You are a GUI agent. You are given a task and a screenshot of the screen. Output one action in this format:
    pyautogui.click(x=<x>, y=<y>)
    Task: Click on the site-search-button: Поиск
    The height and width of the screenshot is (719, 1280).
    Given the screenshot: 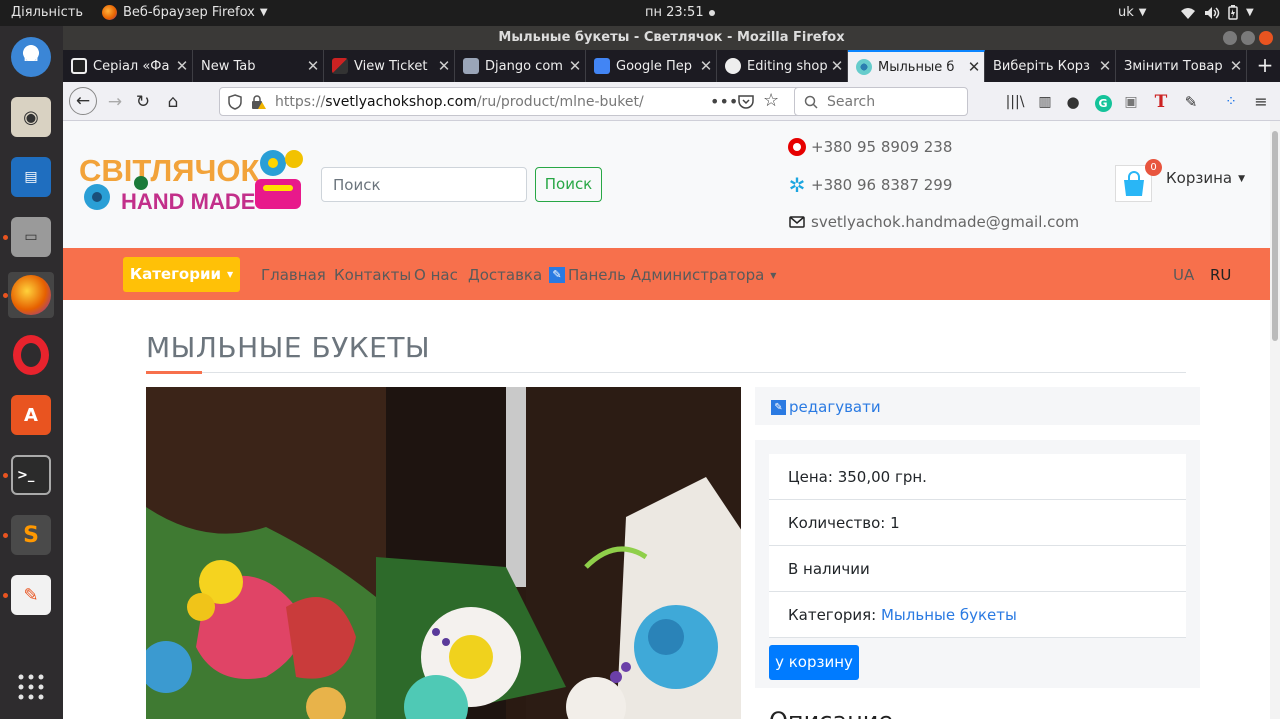 What is the action you would take?
    pyautogui.click(x=568, y=184)
    